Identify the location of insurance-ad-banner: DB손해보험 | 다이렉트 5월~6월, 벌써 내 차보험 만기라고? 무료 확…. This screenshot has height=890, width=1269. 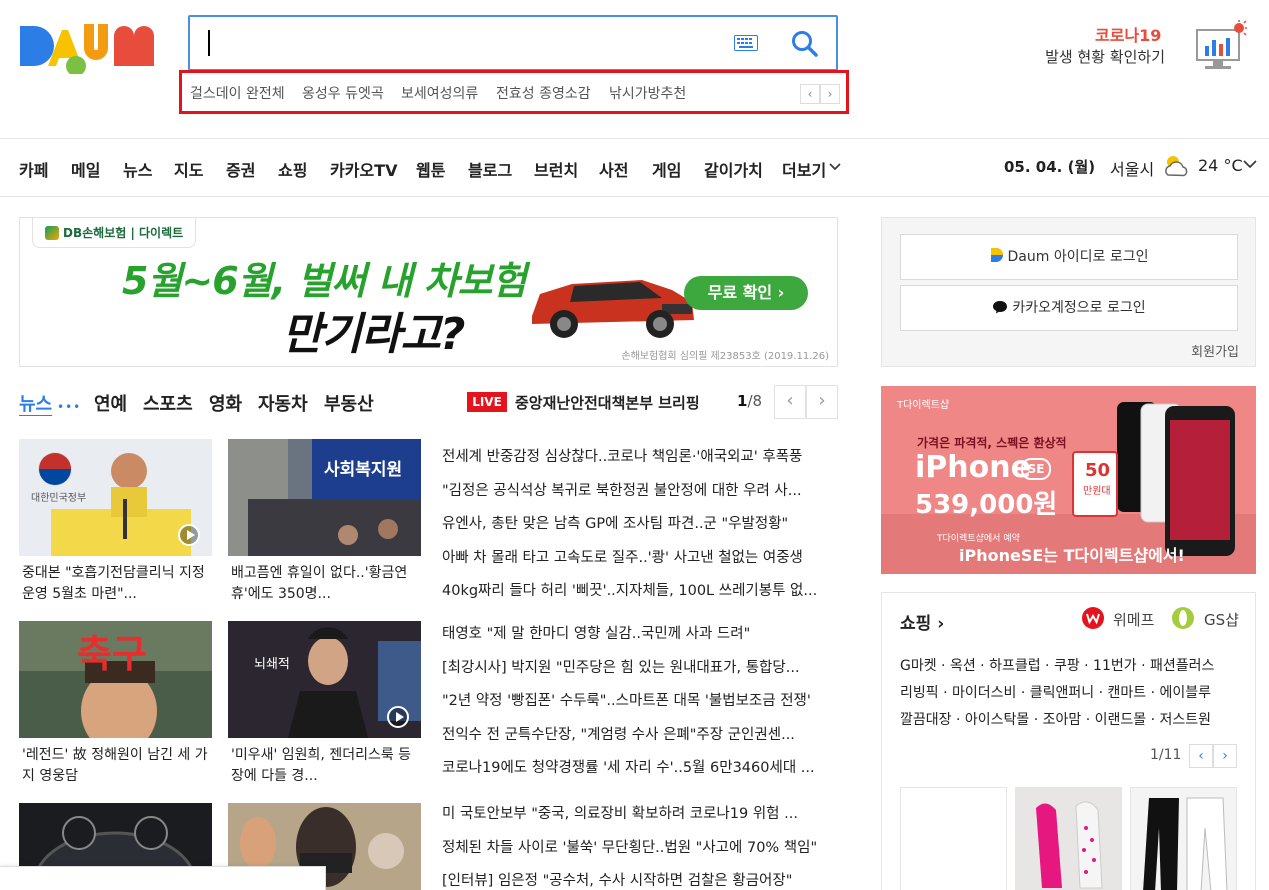
(428, 292).